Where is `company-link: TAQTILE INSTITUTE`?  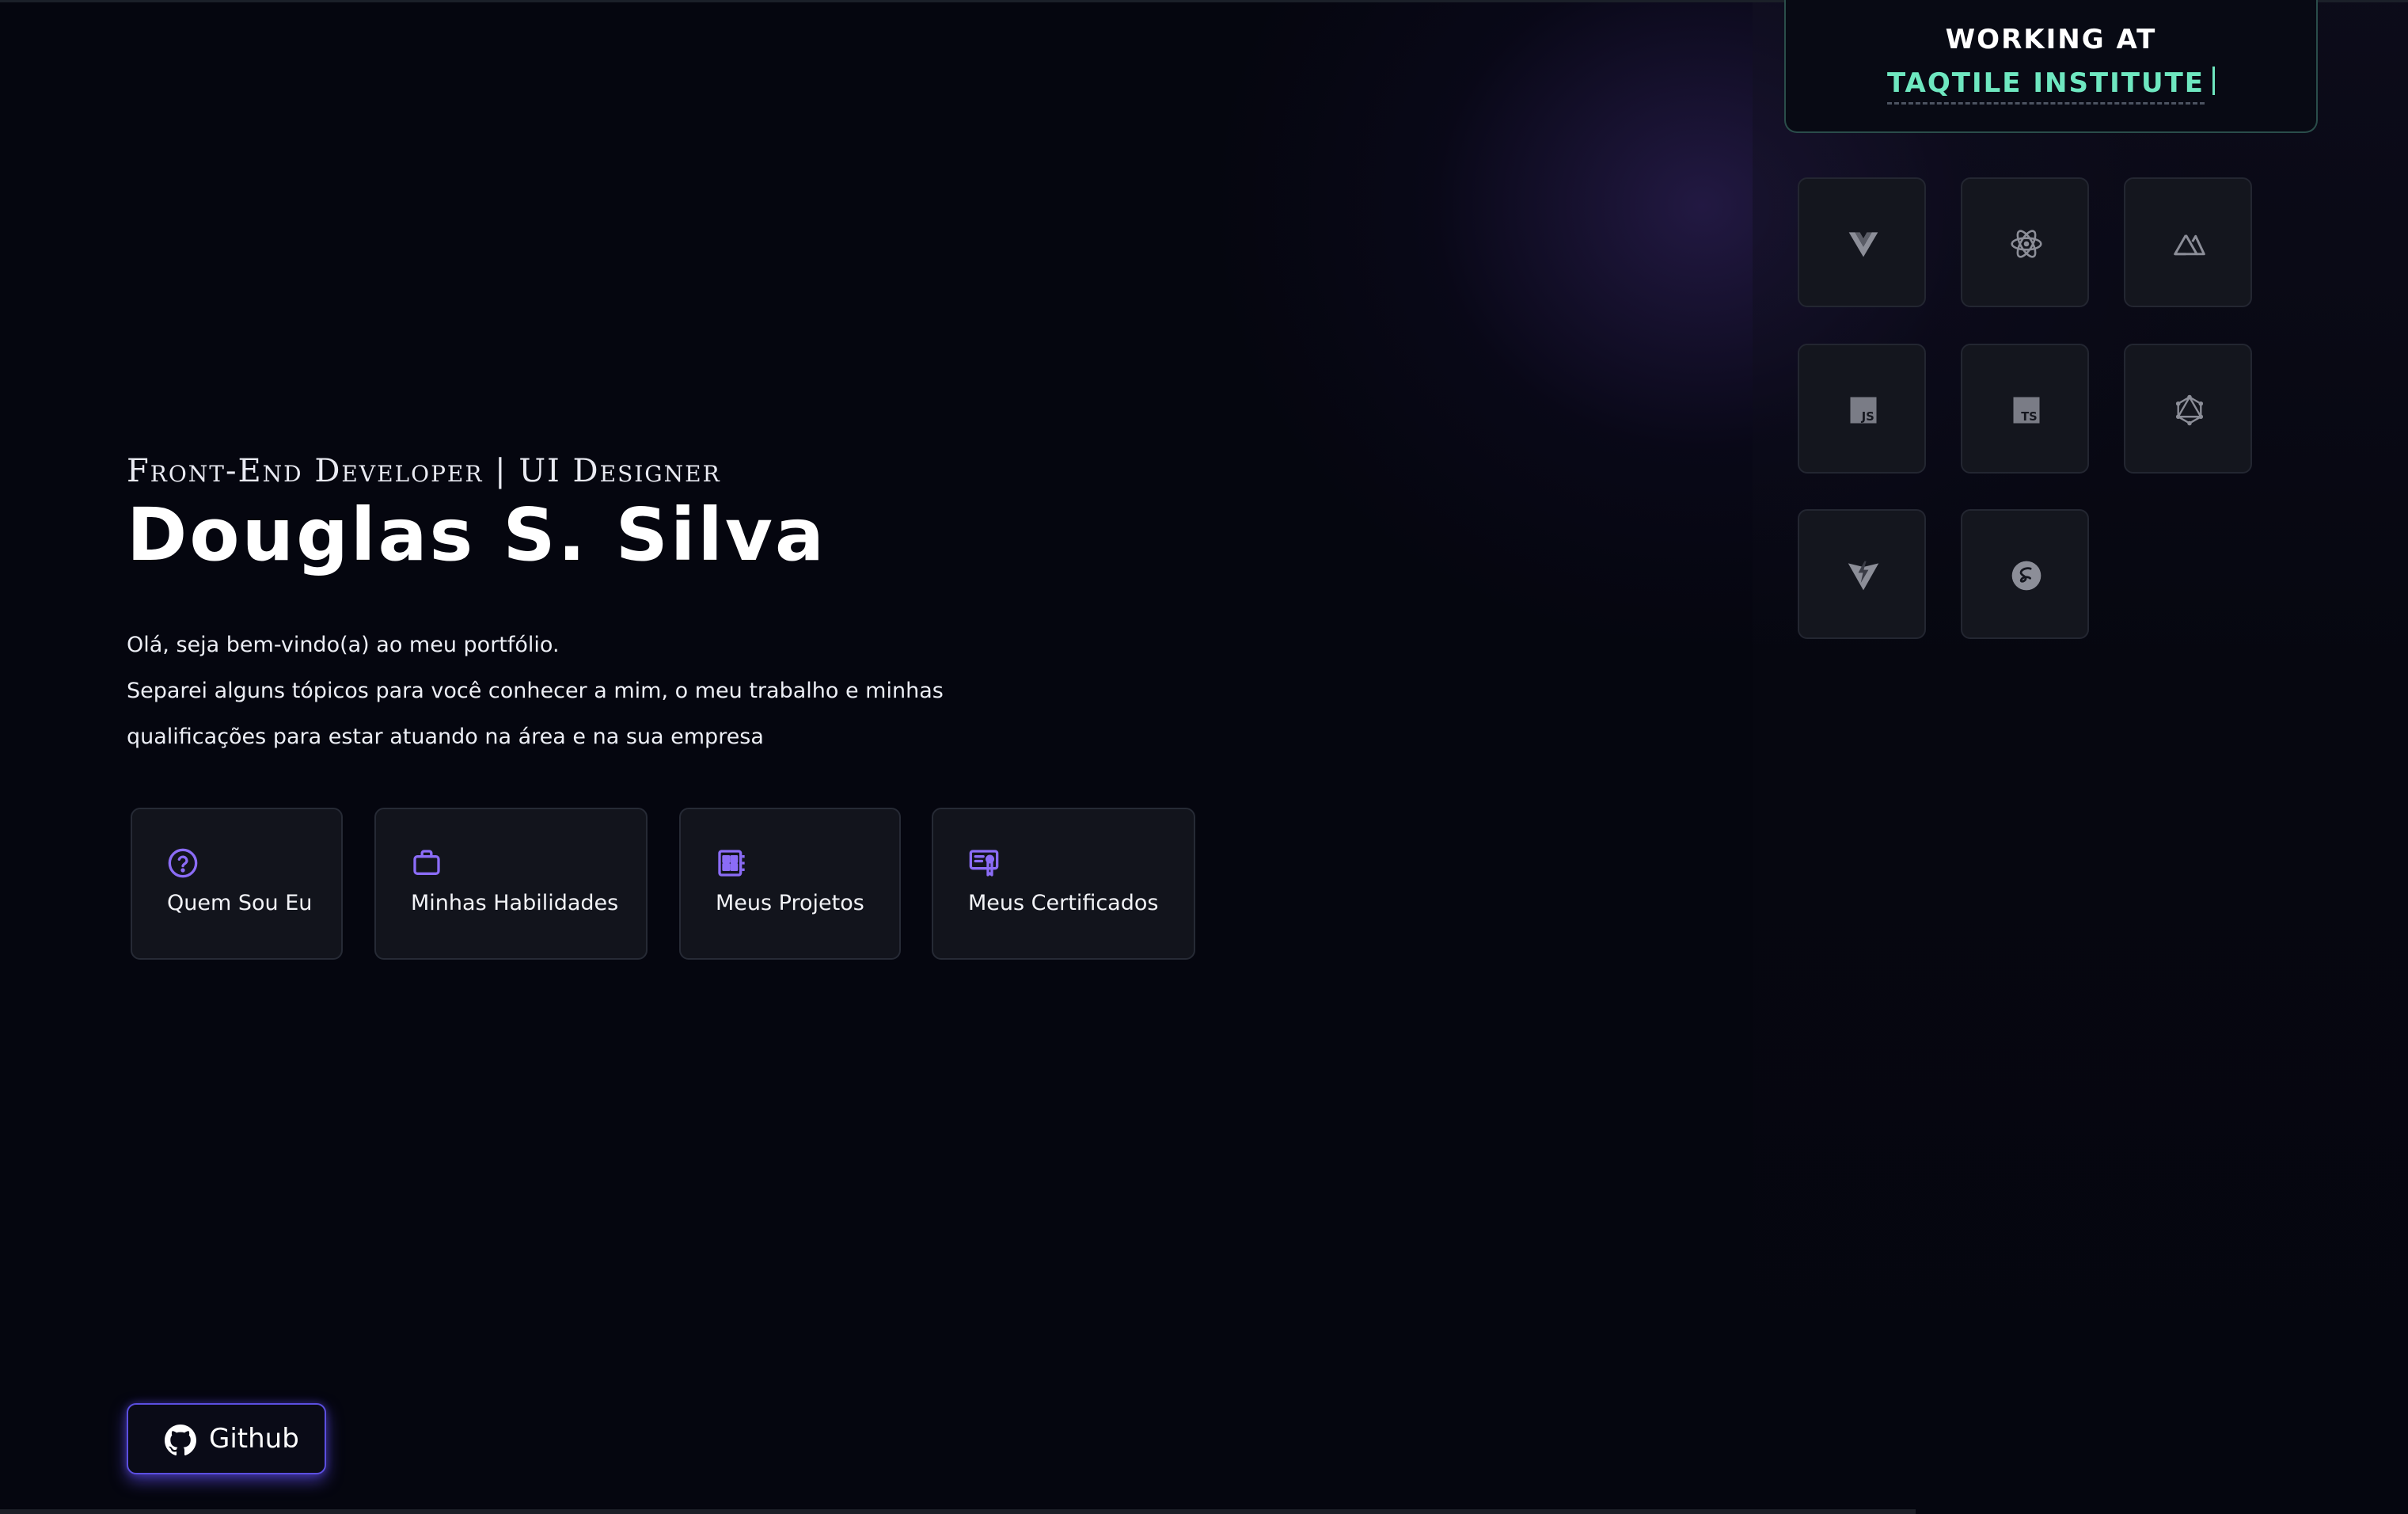
company-link: TAQTILE INSTITUTE is located at coordinates (2046, 86).